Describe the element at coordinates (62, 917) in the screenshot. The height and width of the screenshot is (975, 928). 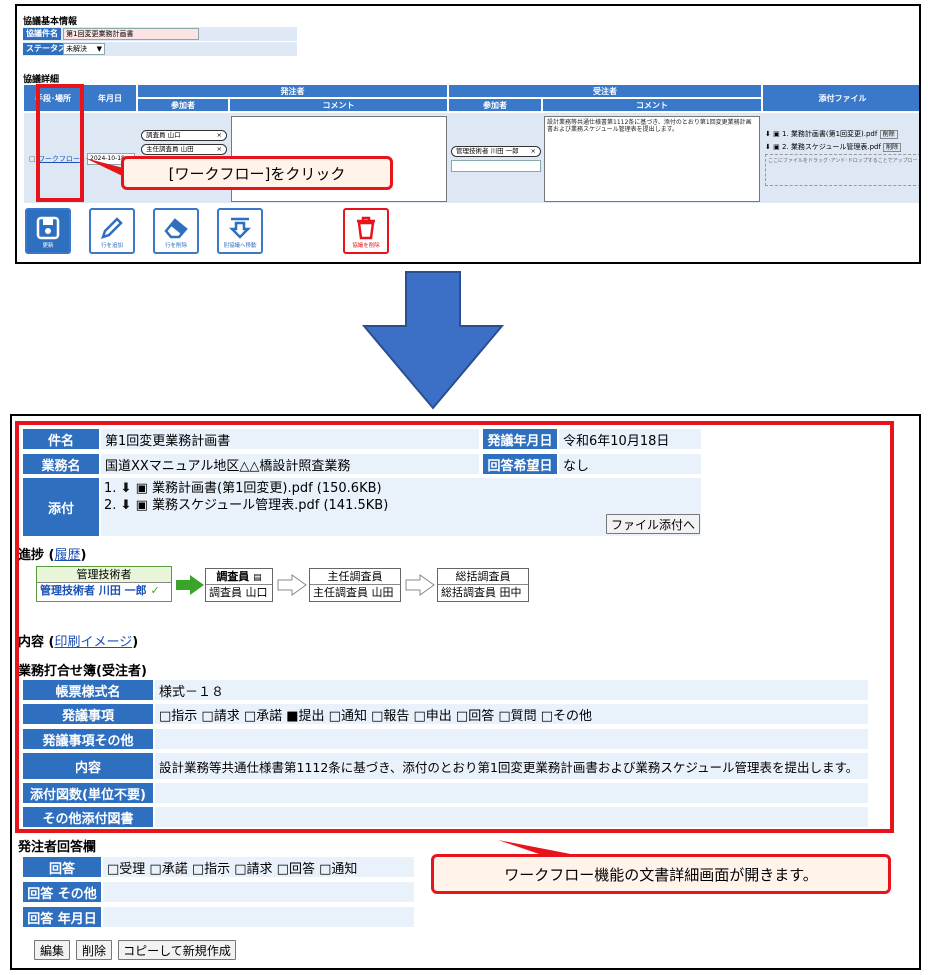
I see `reply-label: 回答 年月日` at that location.